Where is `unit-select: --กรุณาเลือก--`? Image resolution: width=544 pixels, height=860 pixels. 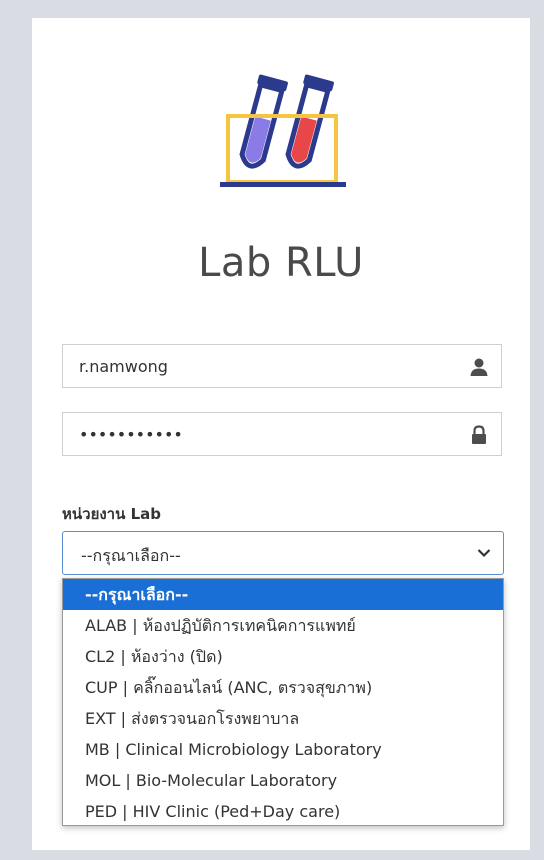 unit-select: --กรุณาเลือก-- is located at coordinates (283, 553).